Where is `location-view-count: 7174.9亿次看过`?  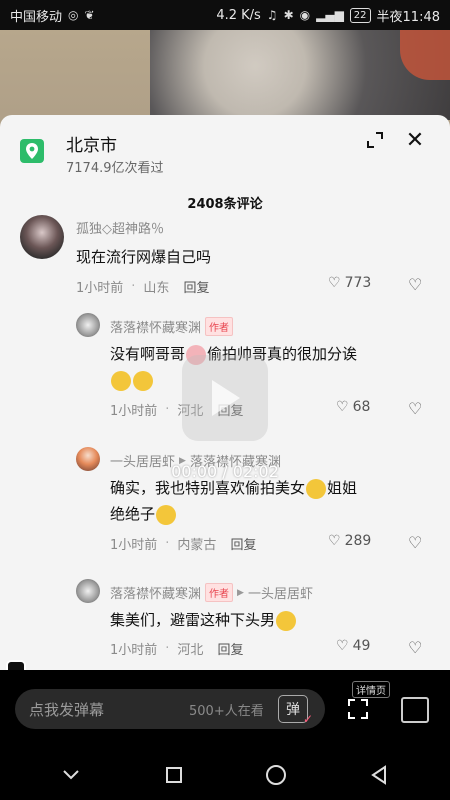 location-view-count: 7174.9亿次看过 is located at coordinates (115, 168).